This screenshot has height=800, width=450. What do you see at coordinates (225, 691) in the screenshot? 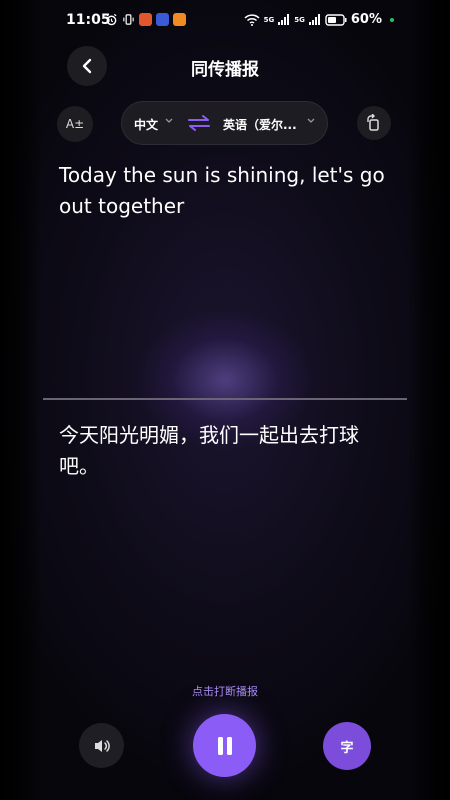
I see `interrupt-hint: 点击打断播报` at bounding box center [225, 691].